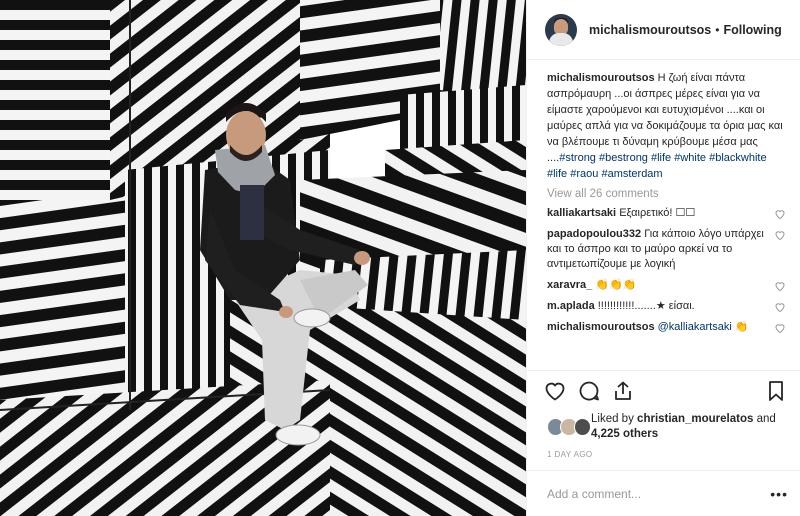  What do you see at coordinates (657, 213) in the screenshot?
I see `comment-body: Εξαιρετικό! ☐☐` at bounding box center [657, 213].